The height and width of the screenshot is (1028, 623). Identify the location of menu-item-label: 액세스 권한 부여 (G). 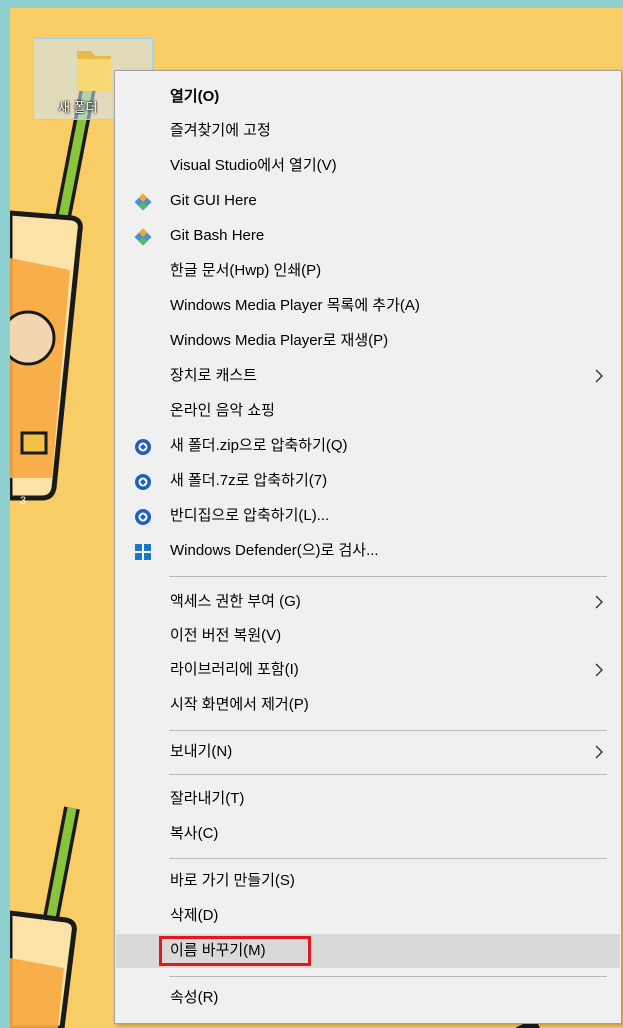
(235, 601).